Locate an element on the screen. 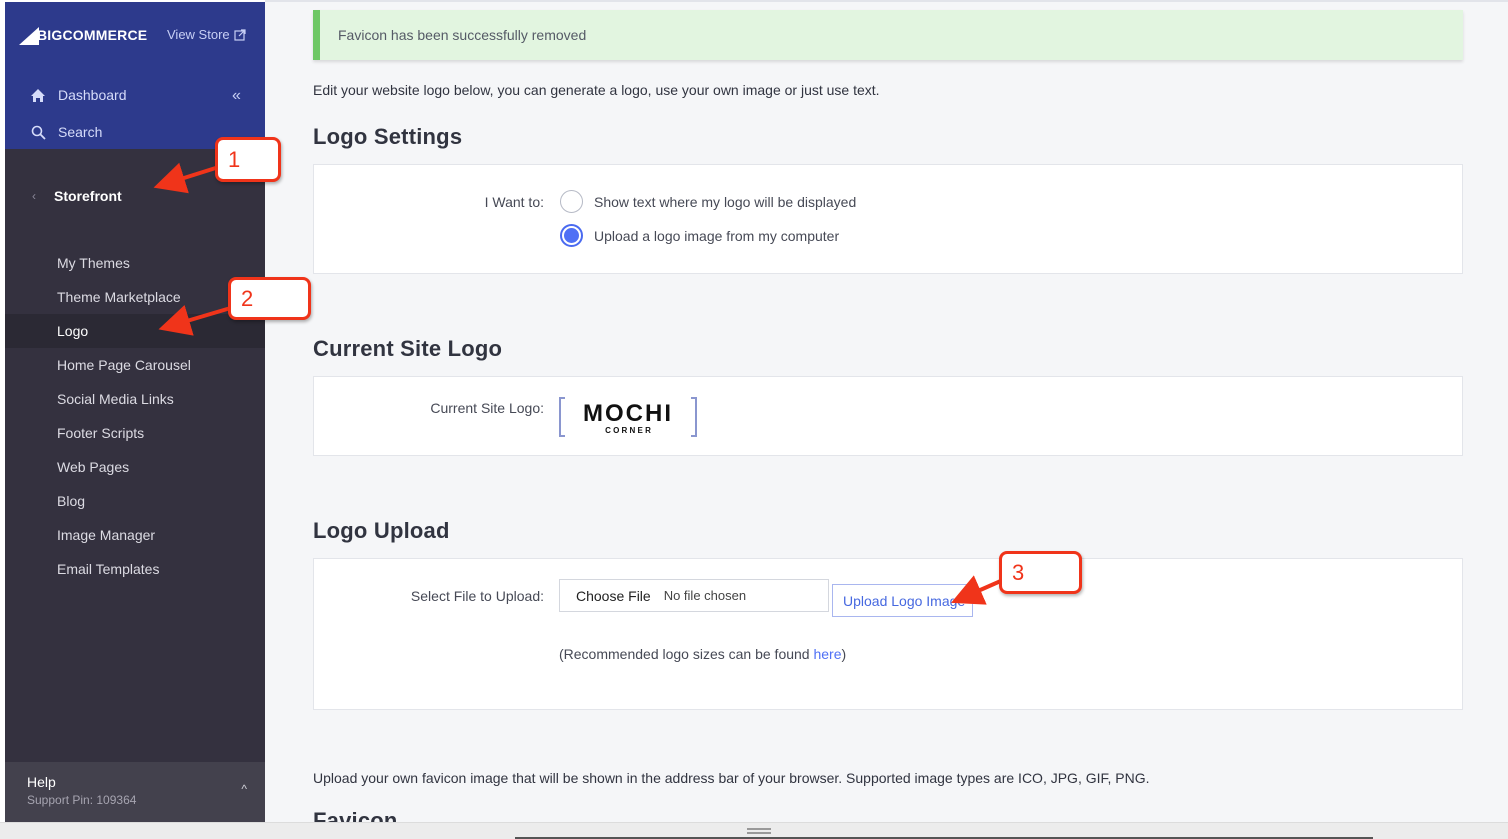 The height and width of the screenshot is (839, 1508). view-store-link: View Store is located at coordinates (206, 34).